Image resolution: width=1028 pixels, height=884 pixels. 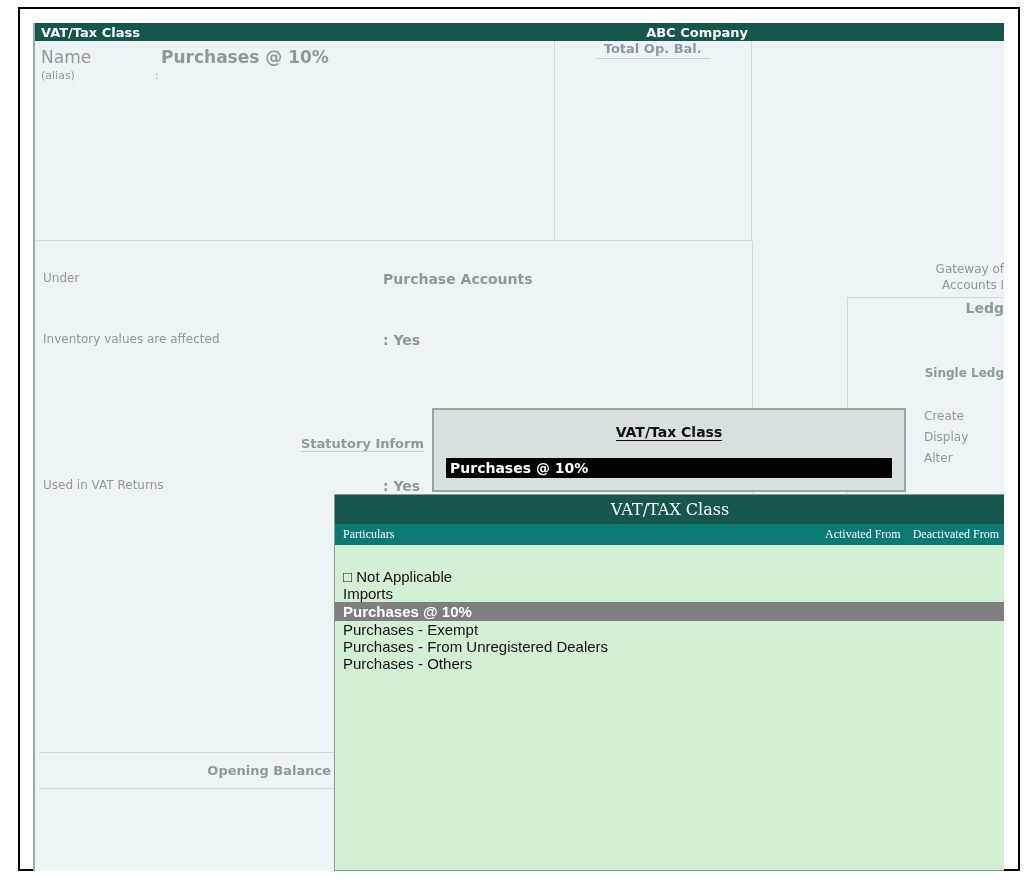 I want to click on list-item: □ Not Applicable, so click(x=669, y=576).